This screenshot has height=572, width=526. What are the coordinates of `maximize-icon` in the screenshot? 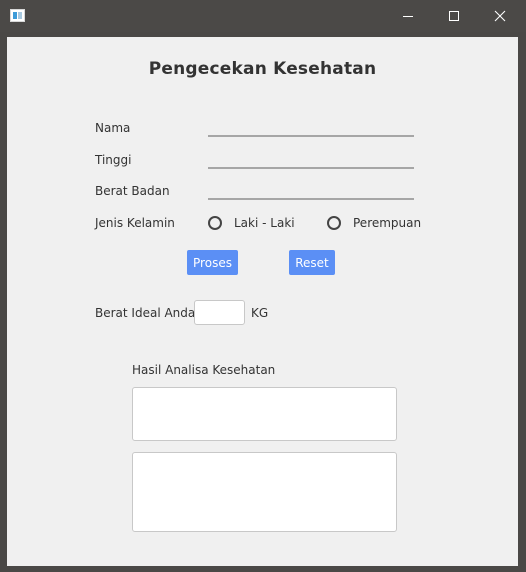 It's located at (454, 16).